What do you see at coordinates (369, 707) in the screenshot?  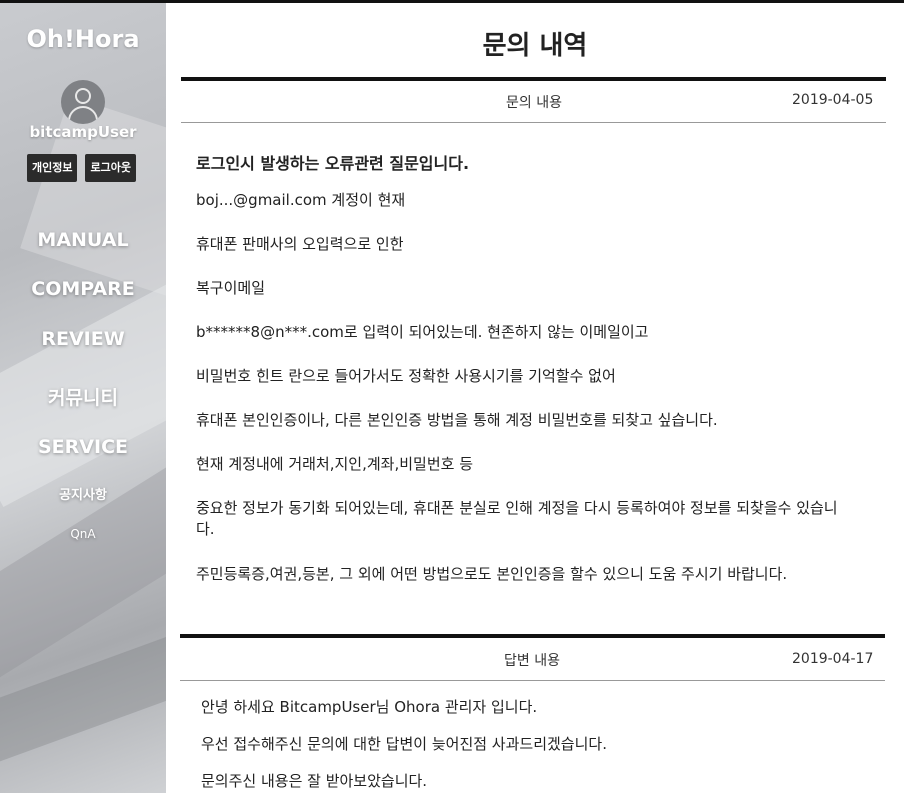 I see `answer-paragraph: 안녕 하세요 BitcampUser님 Ohora 관리자 입니다.` at bounding box center [369, 707].